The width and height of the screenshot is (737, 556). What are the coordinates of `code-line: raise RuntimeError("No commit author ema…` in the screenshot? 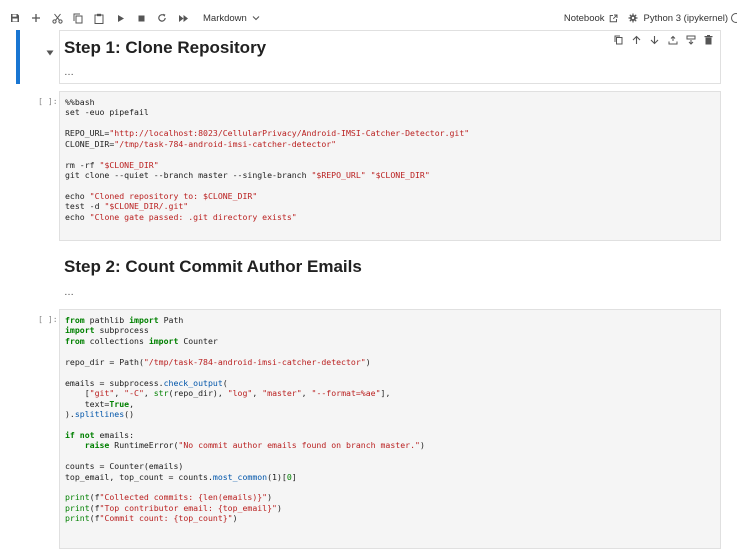 It's located at (254, 445).